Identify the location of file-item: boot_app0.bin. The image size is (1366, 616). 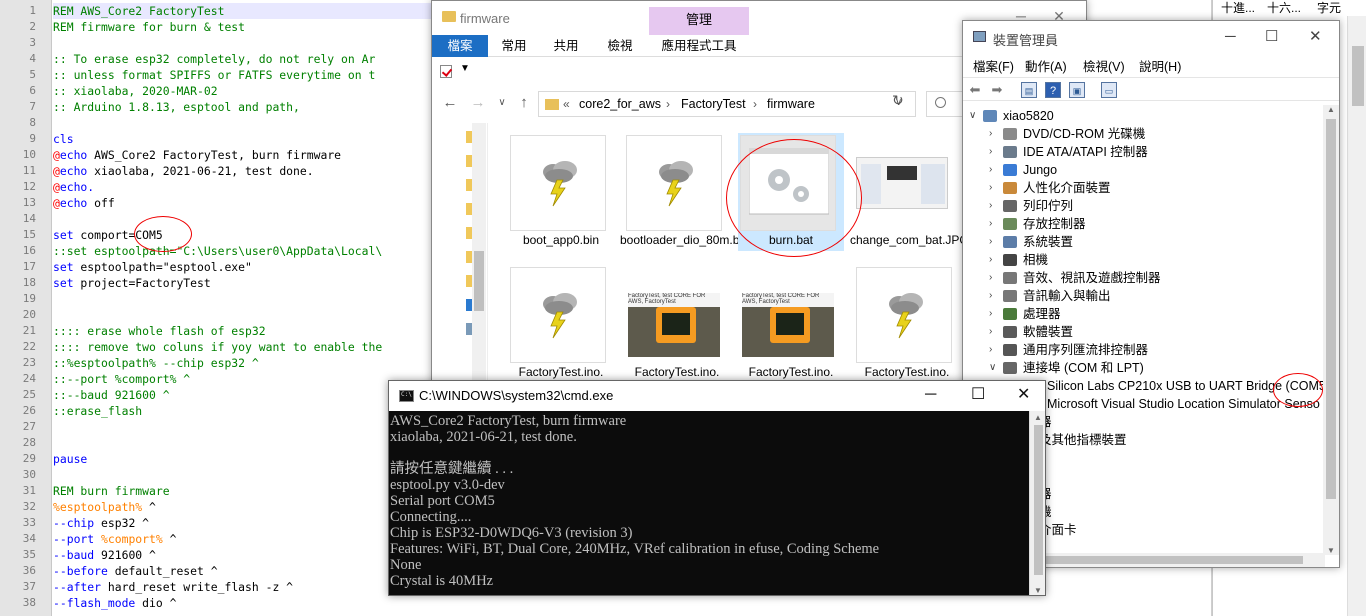
(561, 192).